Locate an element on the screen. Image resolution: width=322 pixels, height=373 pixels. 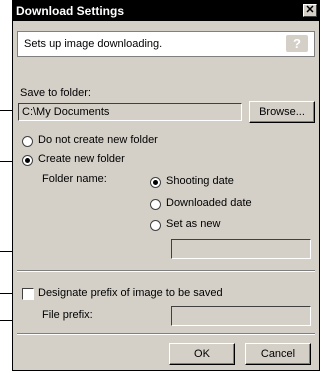
shooting-date-label: Shooting date is located at coordinates (200, 181).